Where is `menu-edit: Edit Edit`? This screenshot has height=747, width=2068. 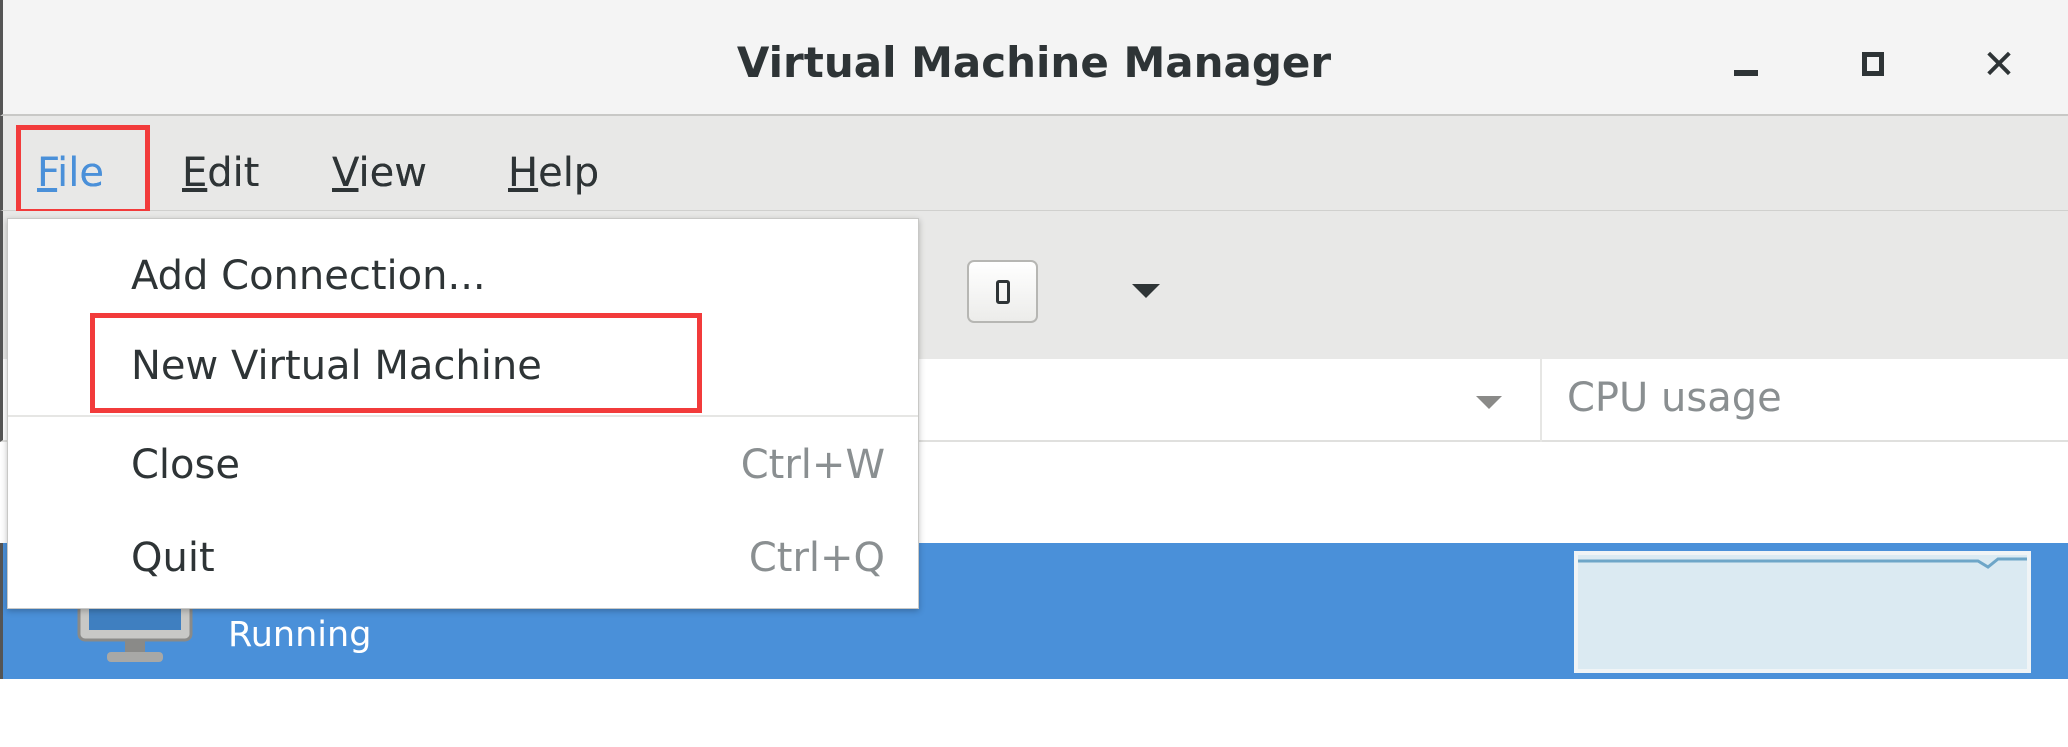 menu-edit: Edit Edit is located at coordinates (220, 173).